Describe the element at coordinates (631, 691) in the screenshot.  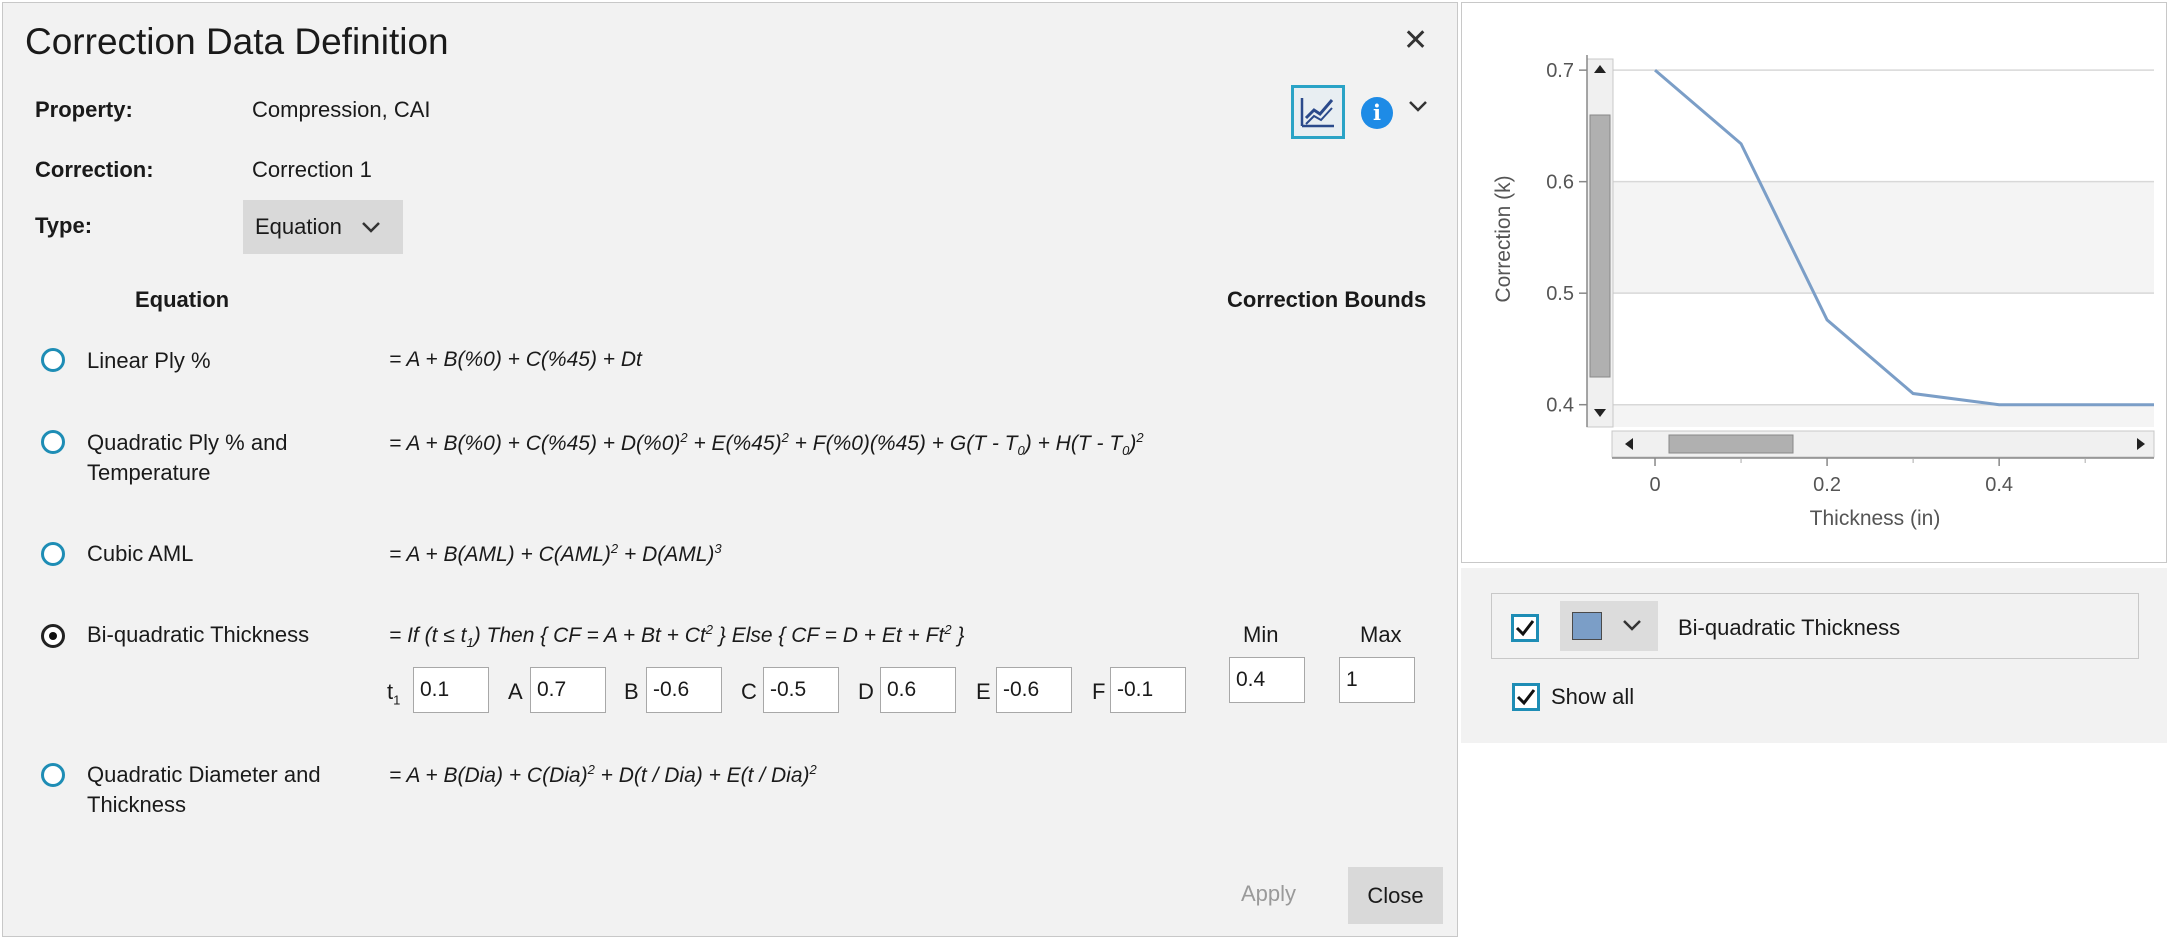
I see `param-b-label: B` at that location.